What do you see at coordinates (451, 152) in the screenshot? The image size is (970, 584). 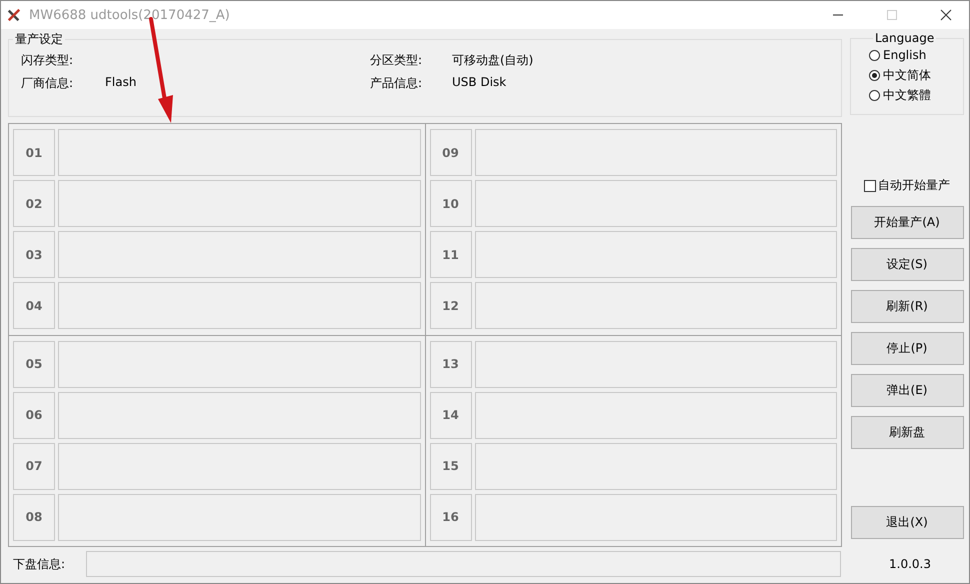 I see `port-number: 09` at bounding box center [451, 152].